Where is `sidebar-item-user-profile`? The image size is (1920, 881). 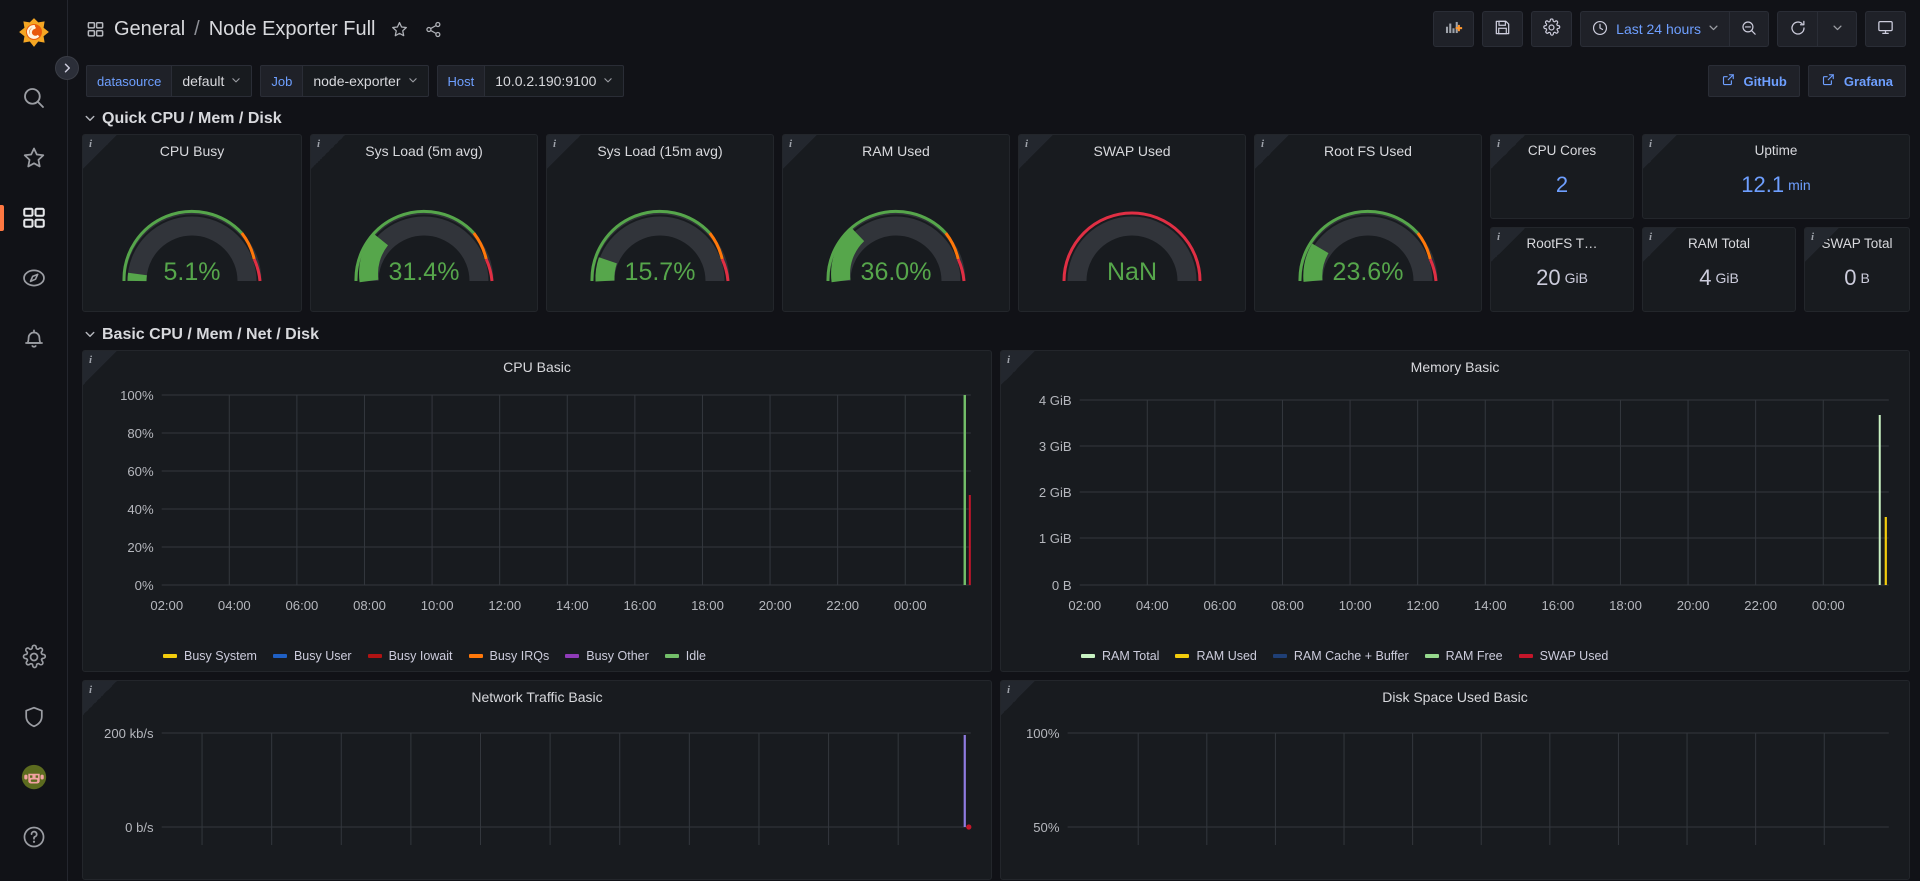
sidebar-item-user-profile is located at coordinates (34, 777).